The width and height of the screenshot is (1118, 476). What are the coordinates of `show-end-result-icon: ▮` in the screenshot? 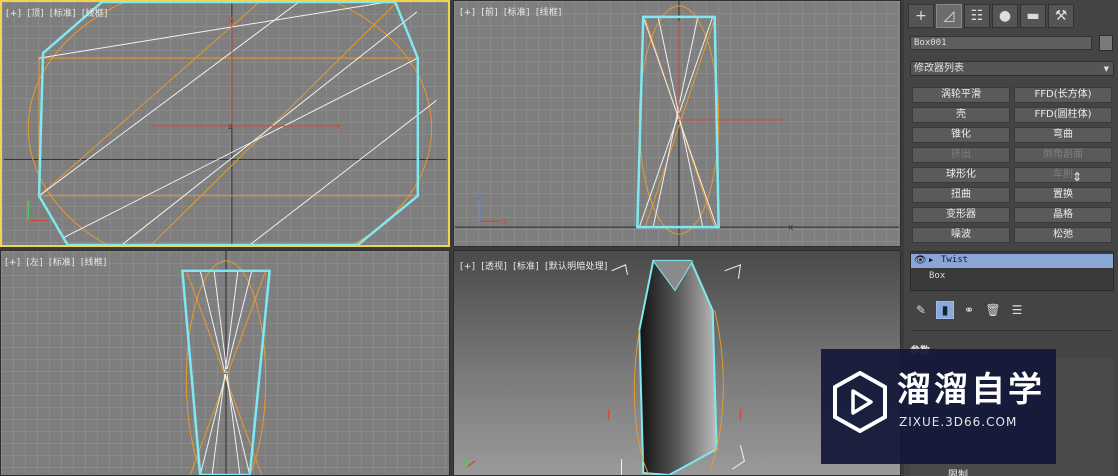 It's located at (945, 310).